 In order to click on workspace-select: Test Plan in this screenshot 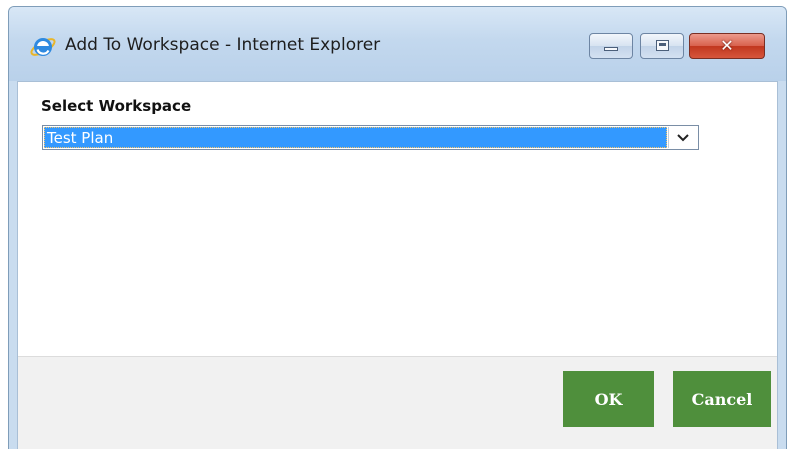, I will do `click(370, 137)`.